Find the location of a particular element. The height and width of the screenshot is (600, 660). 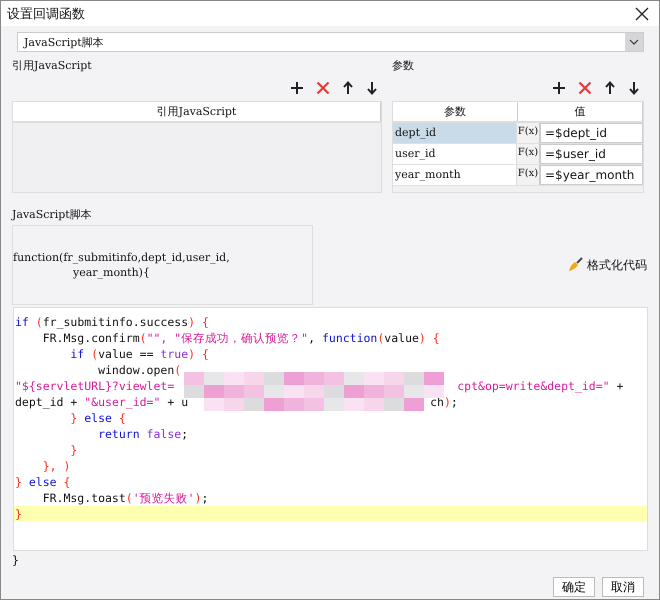

value-field: =$user_id is located at coordinates (591, 154).